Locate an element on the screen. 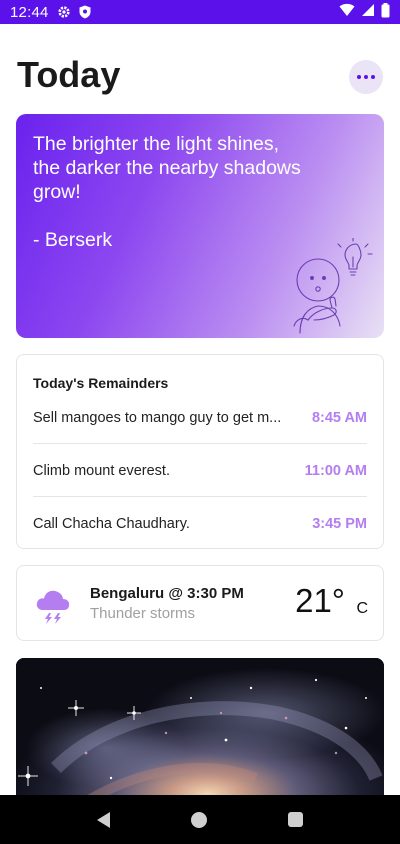  status-time: 12:44 is located at coordinates (29, 12).